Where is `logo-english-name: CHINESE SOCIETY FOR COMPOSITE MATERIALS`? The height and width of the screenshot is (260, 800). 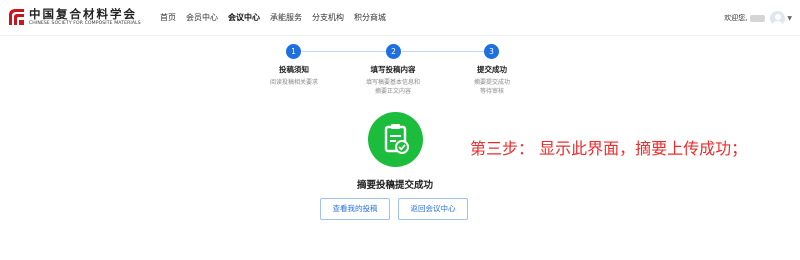
logo-english-name: CHINESE SOCIETY FOR COMPOSITE MATERIALS is located at coordinates (85, 23).